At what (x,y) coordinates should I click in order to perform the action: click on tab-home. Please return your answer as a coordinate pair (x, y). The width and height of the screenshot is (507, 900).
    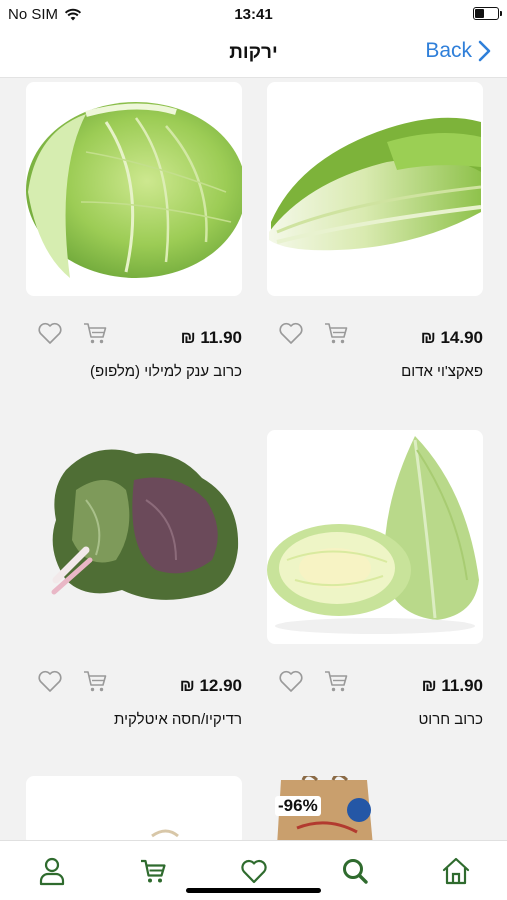
    Looking at the image, I should click on (456, 871).